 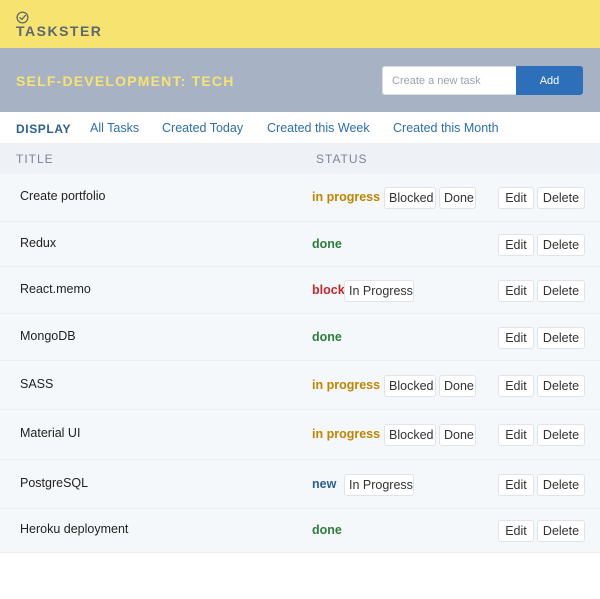 I want to click on status-label: new, so click(x=324, y=484).